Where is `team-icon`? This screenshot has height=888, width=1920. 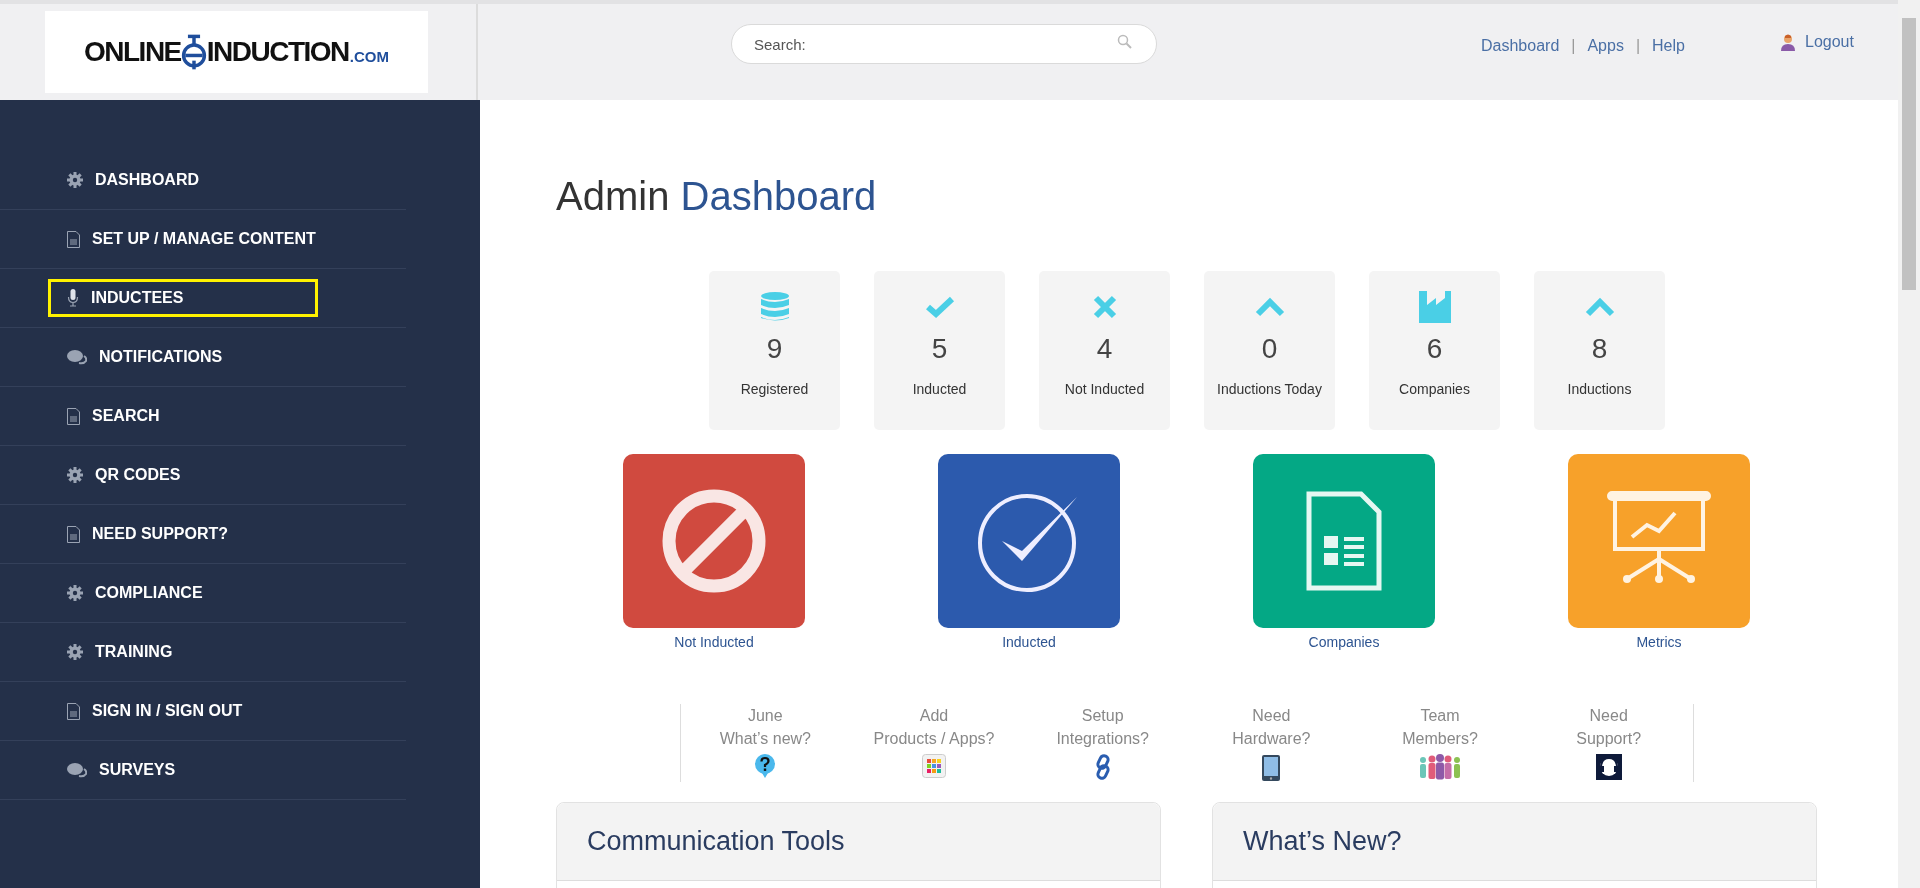 team-icon is located at coordinates (1440, 767).